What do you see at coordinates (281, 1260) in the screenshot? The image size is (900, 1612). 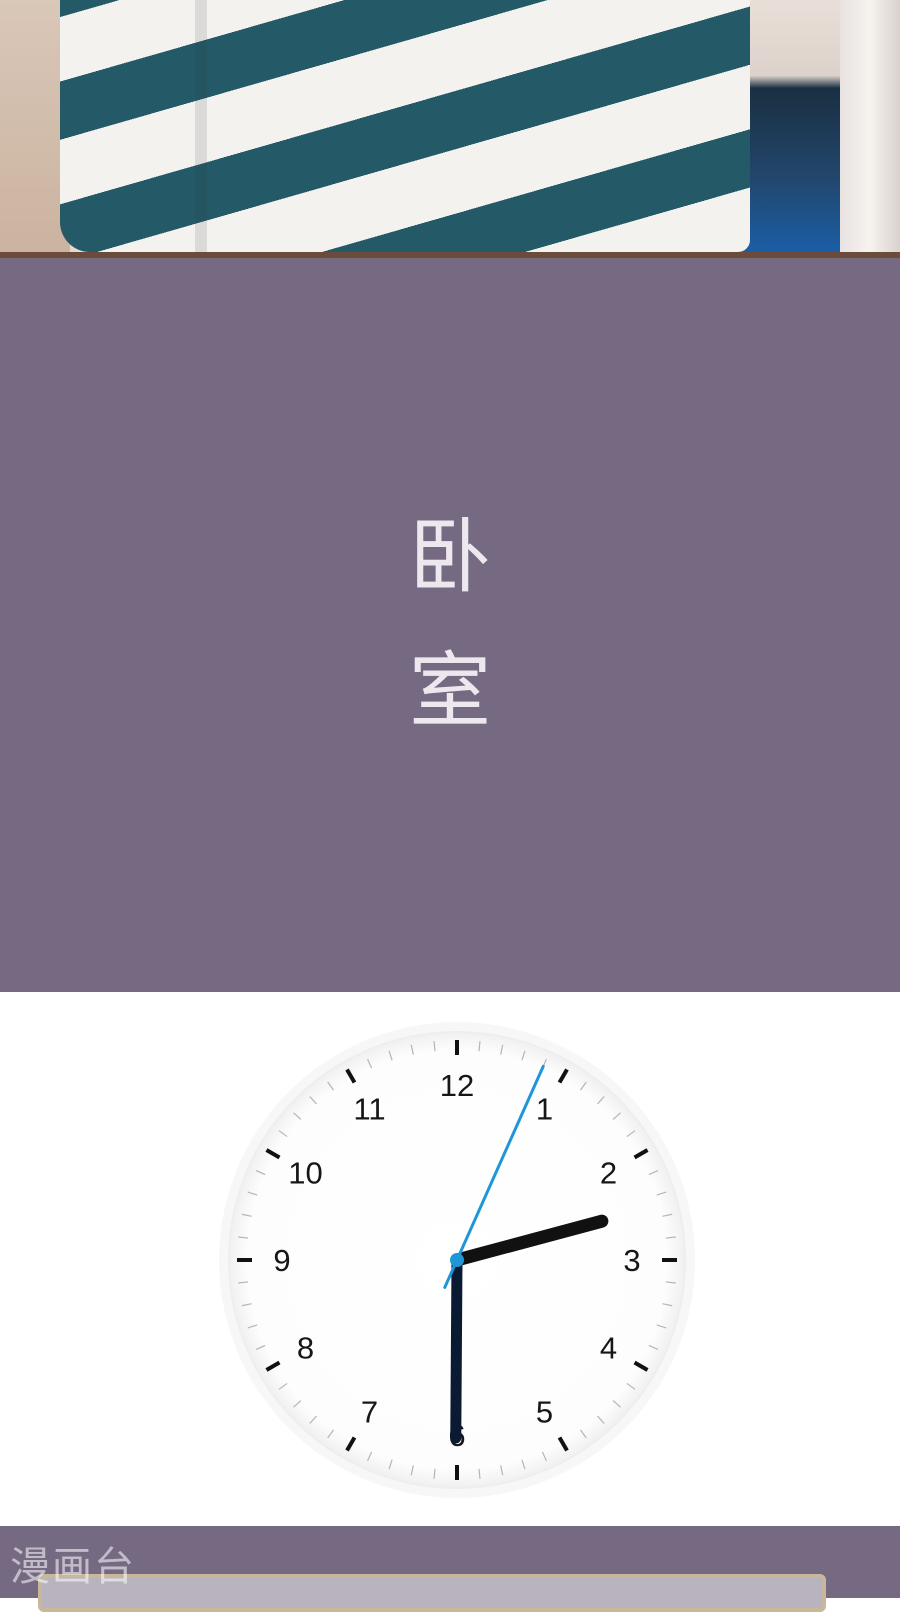 I see `clock-number-9: 9` at bounding box center [281, 1260].